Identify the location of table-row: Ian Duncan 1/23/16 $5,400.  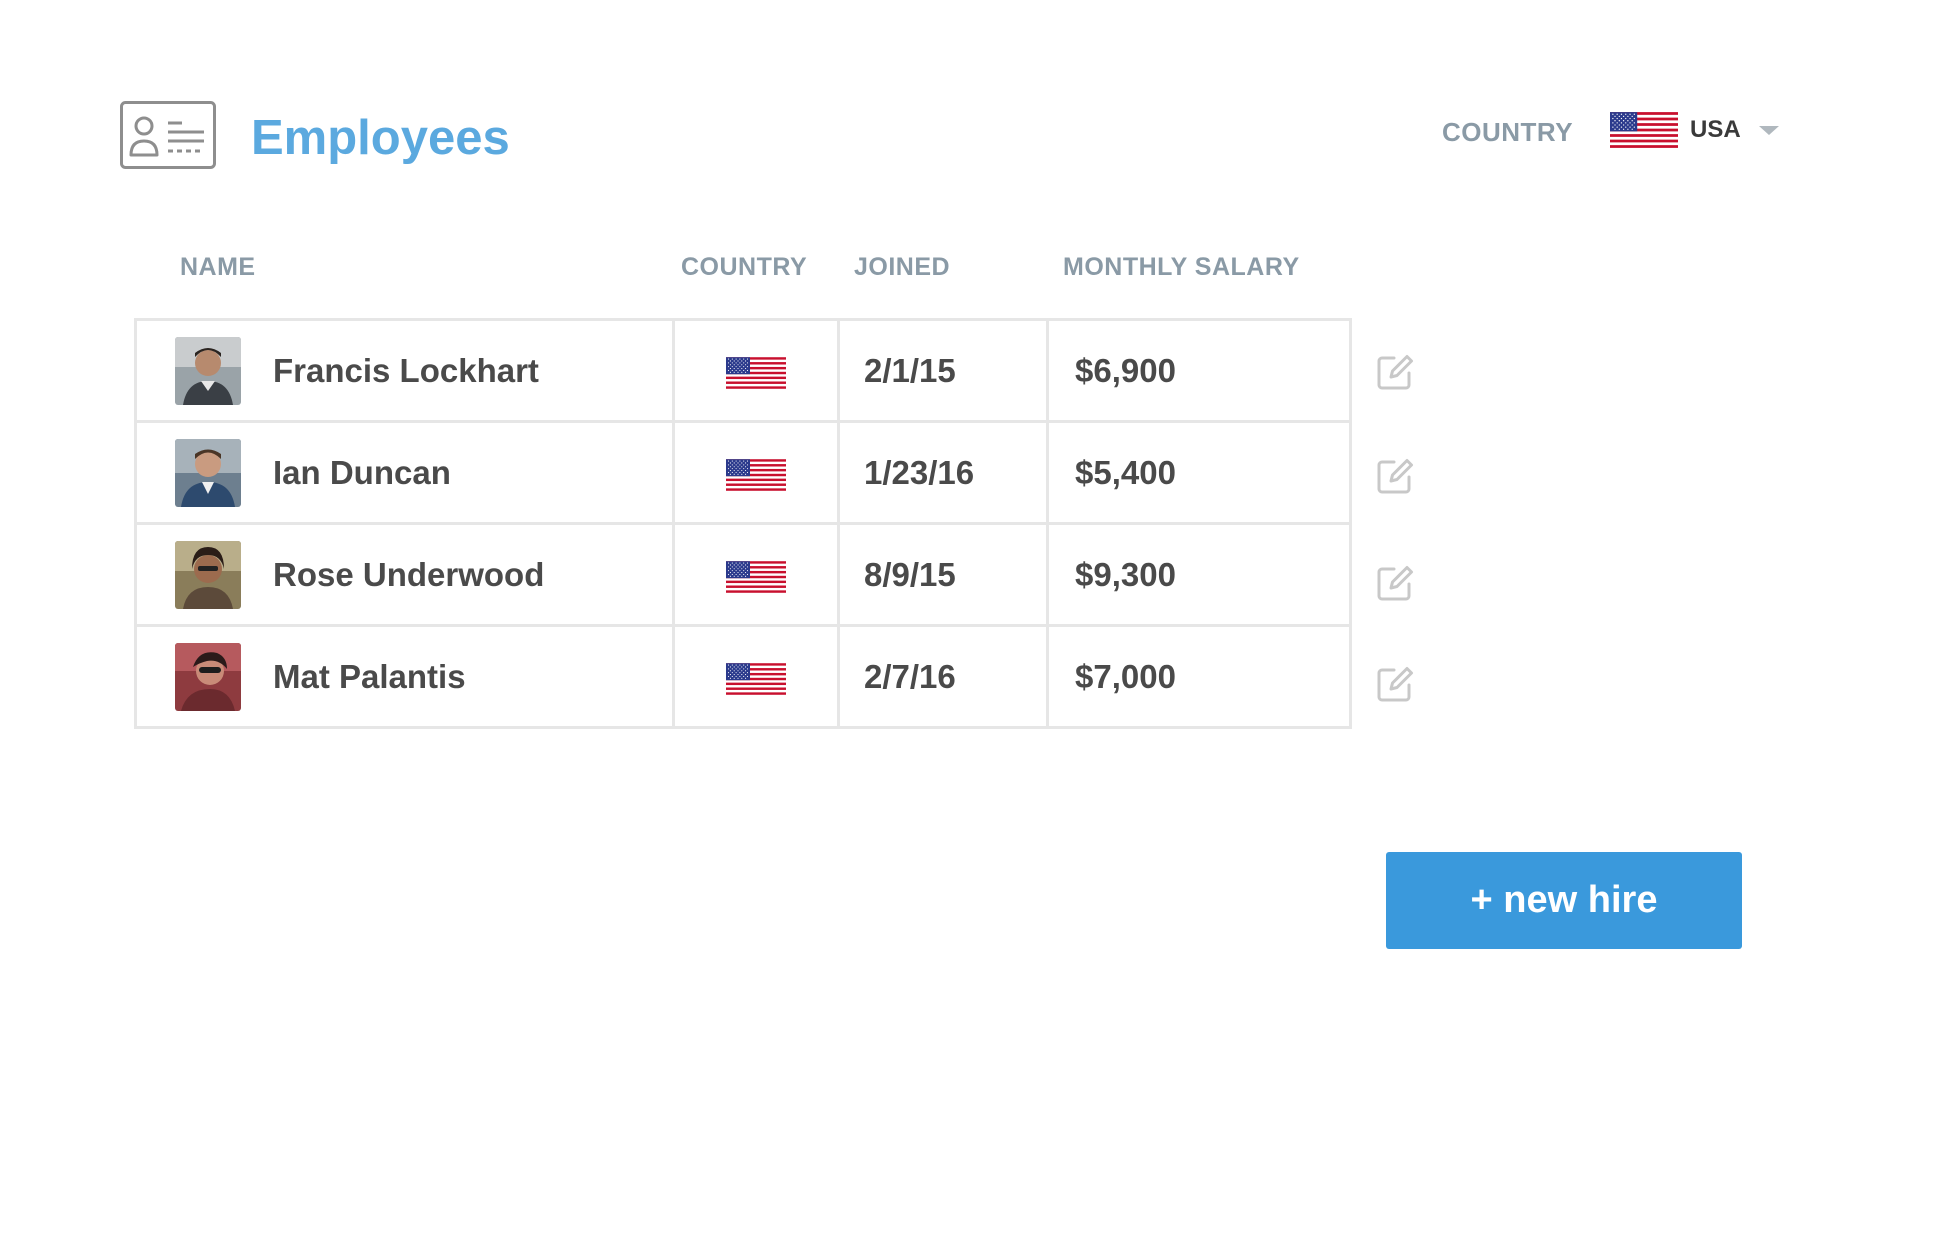
(743, 472).